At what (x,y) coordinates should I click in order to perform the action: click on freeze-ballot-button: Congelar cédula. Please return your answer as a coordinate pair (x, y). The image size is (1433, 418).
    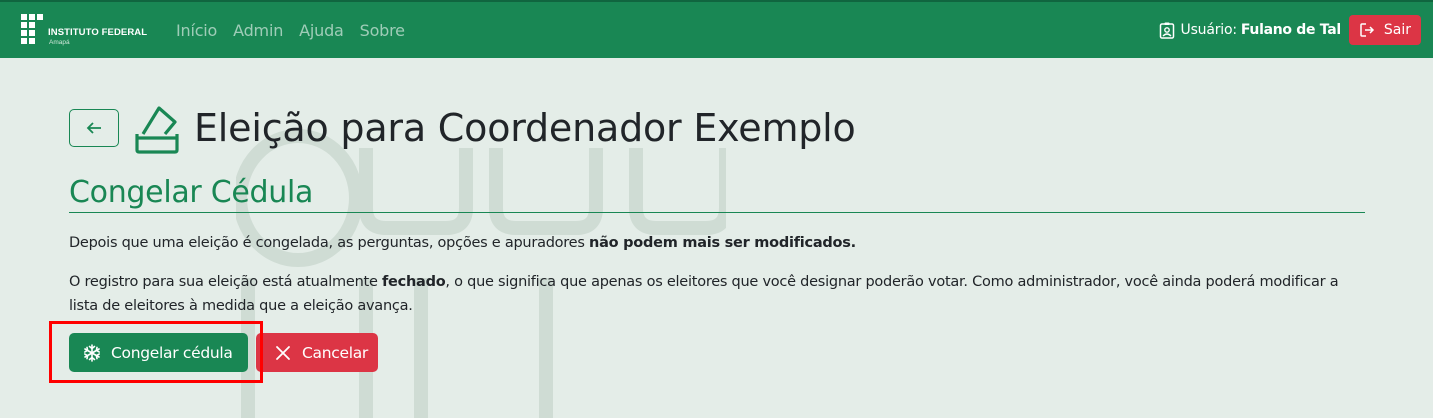
    Looking at the image, I should click on (158, 352).